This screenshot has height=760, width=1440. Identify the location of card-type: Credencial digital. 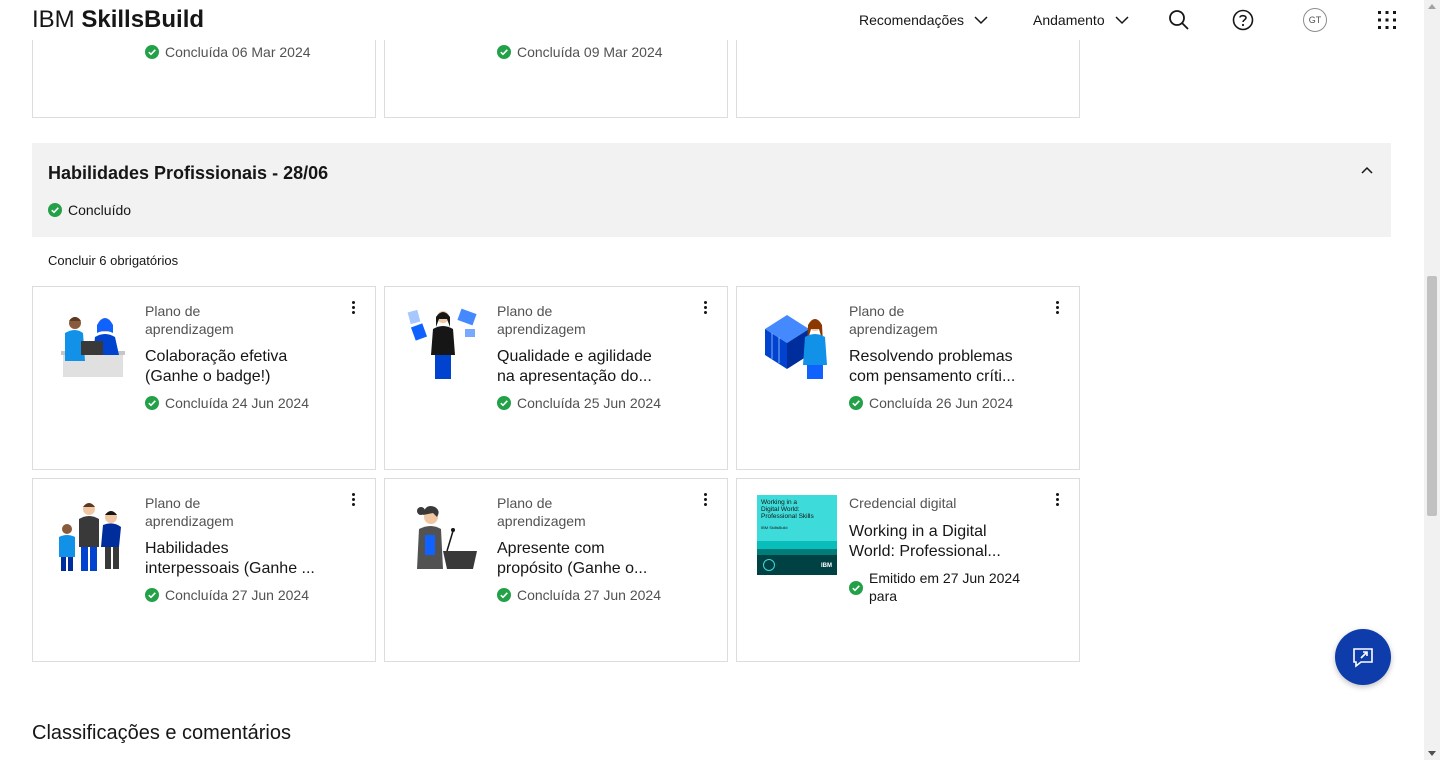
(903, 503).